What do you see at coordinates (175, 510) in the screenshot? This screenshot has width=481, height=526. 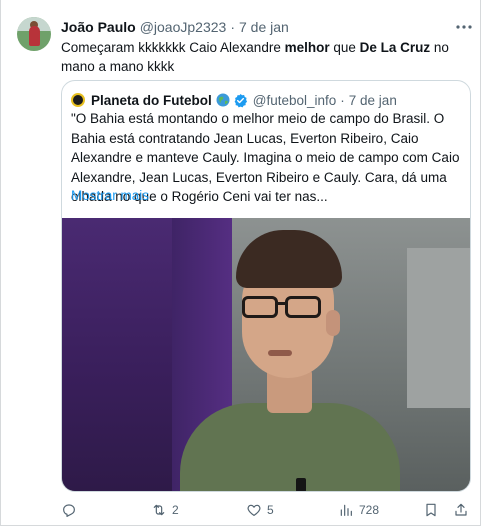 I see `retweet-count: 2` at bounding box center [175, 510].